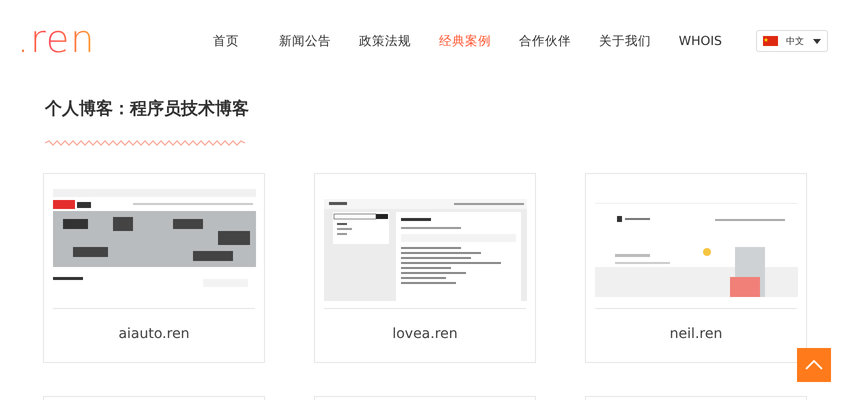 Image resolution: width=850 pixels, height=400 pixels. Describe the element at coordinates (425, 268) in the screenshot. I see `case-card: lovea.ren` at that location.